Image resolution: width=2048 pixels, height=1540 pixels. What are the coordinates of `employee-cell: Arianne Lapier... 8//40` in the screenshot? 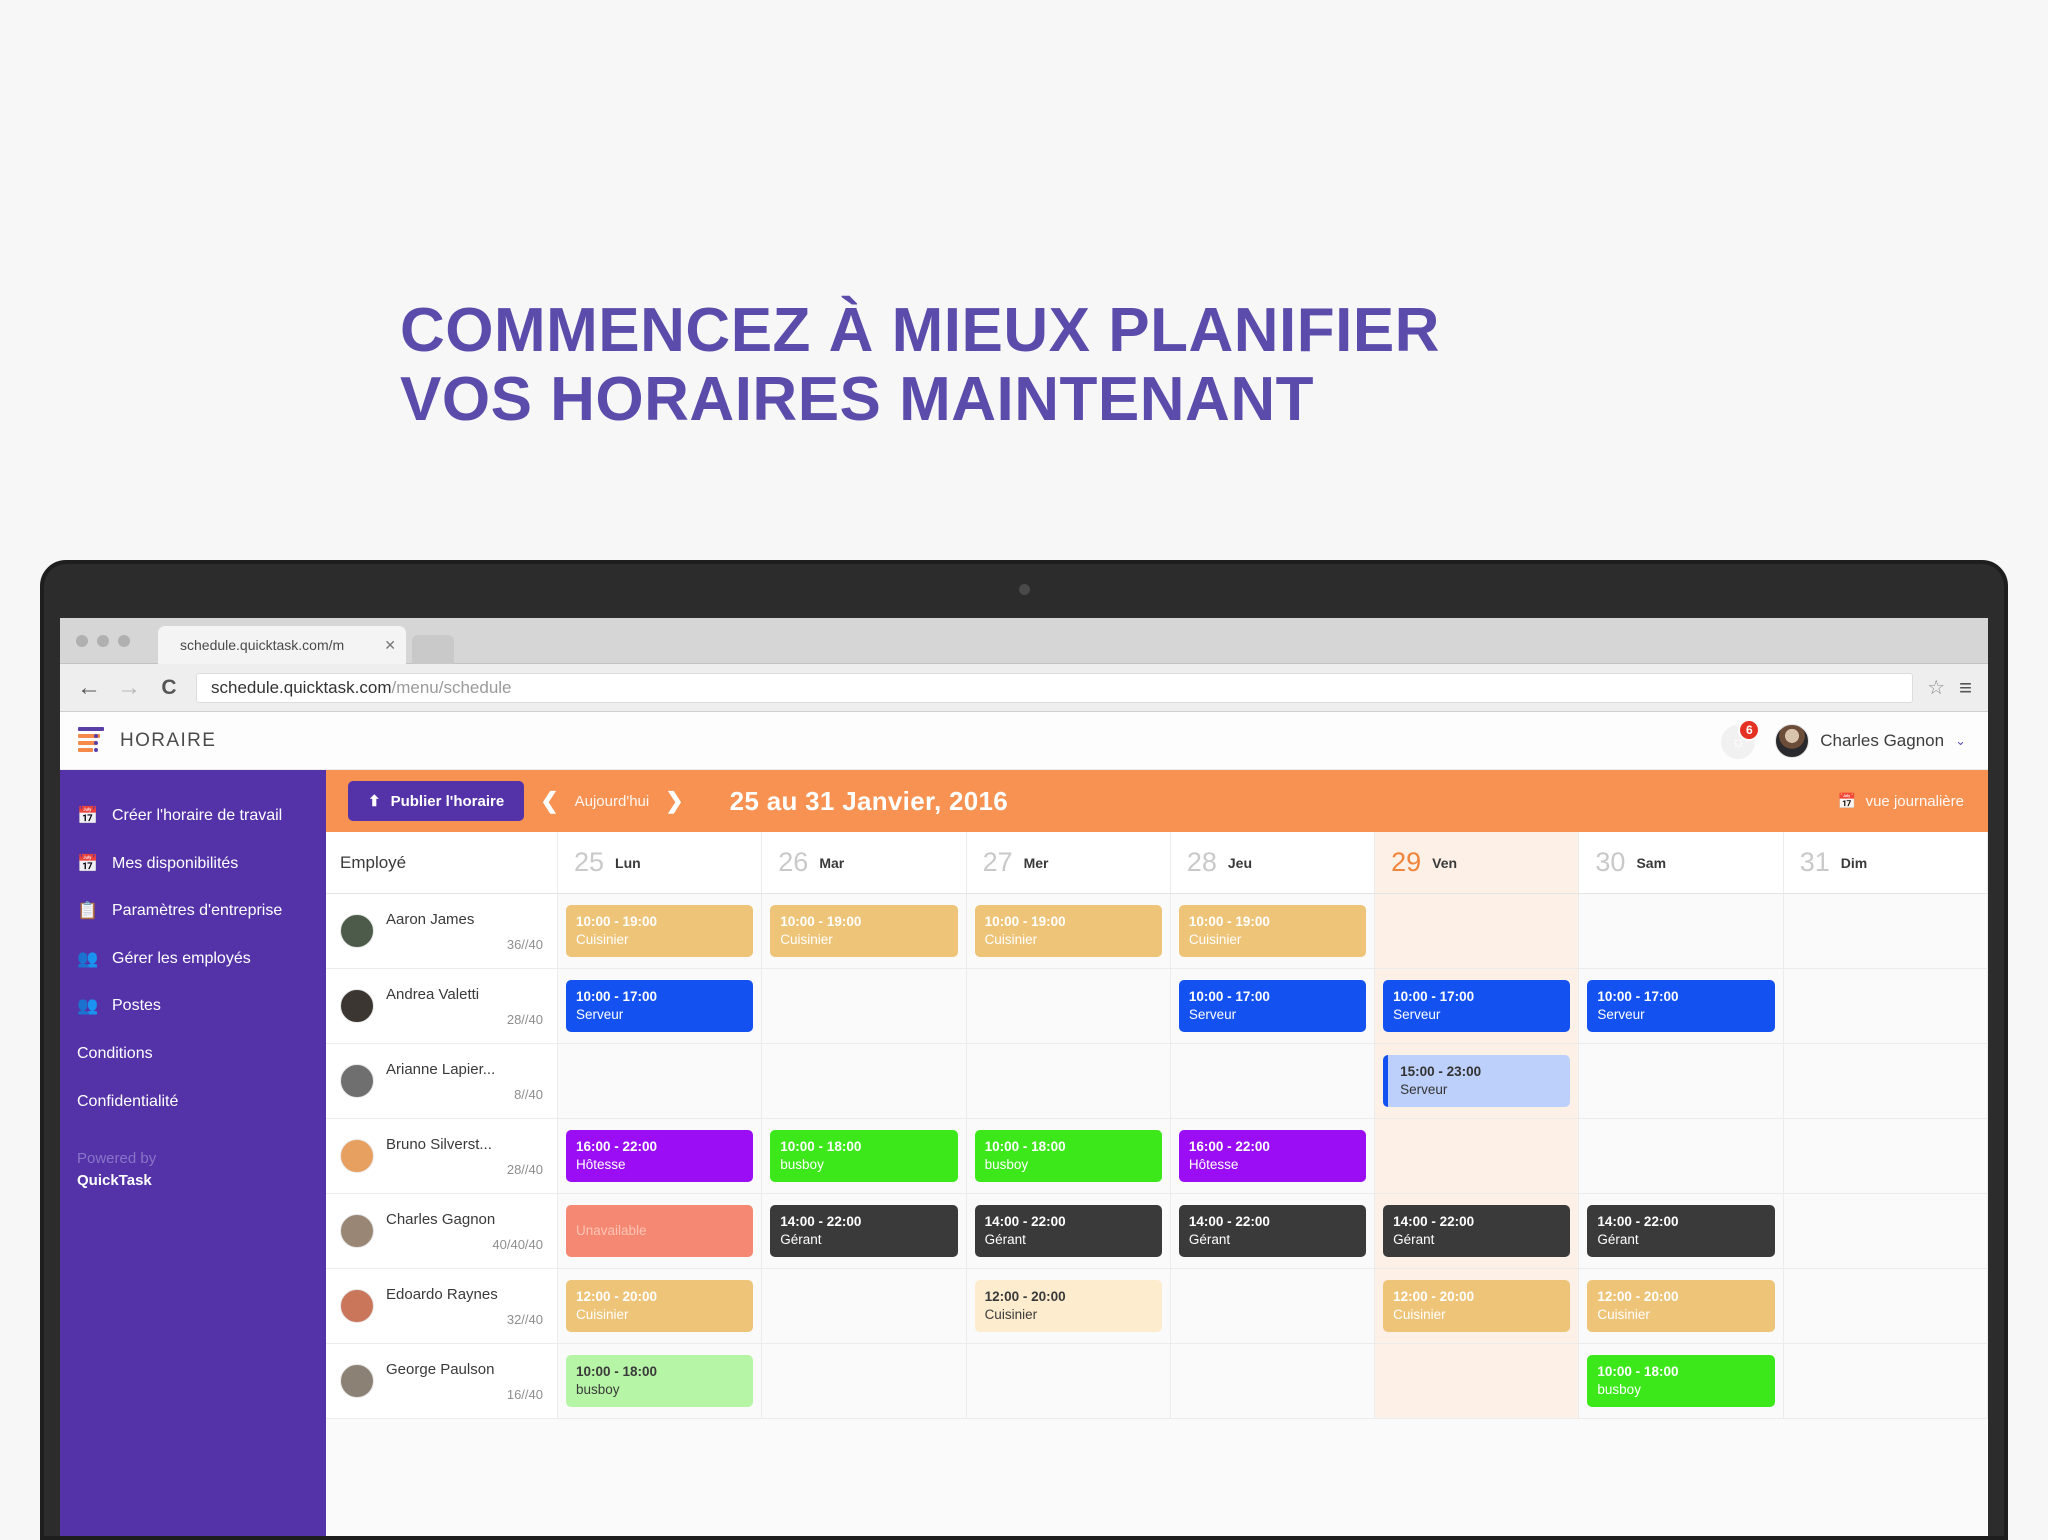 It's located at (442, 1081).